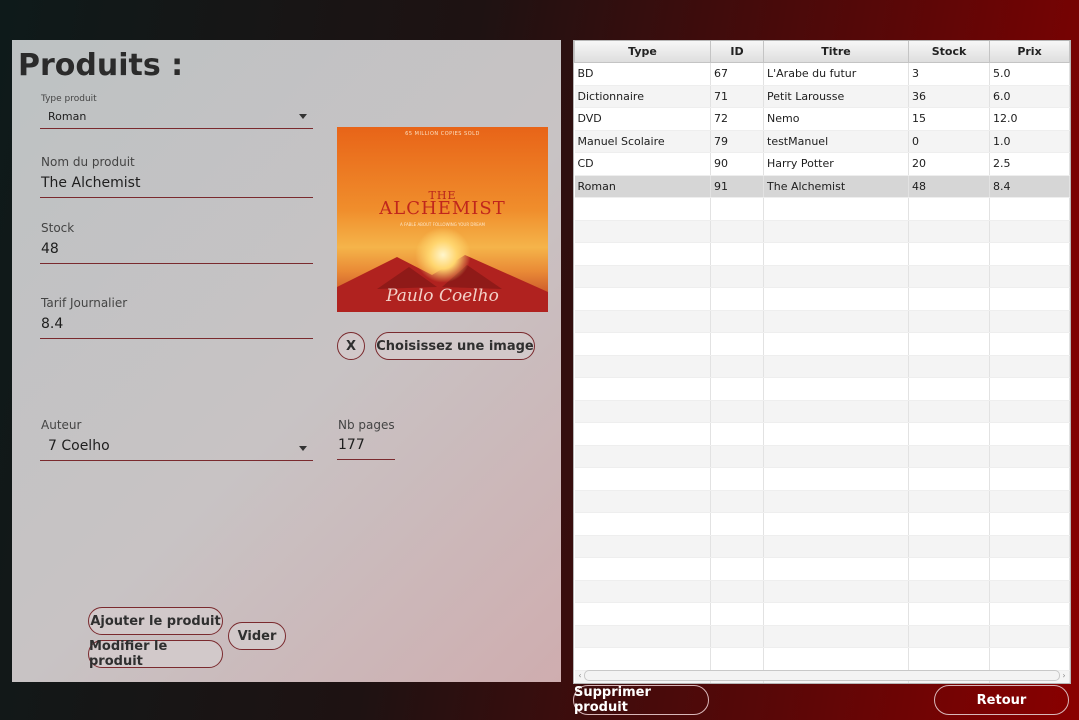 The height and width of the screenshot is (720, 1079). I want to click on table-cell: testManuel, so click(836, 141).